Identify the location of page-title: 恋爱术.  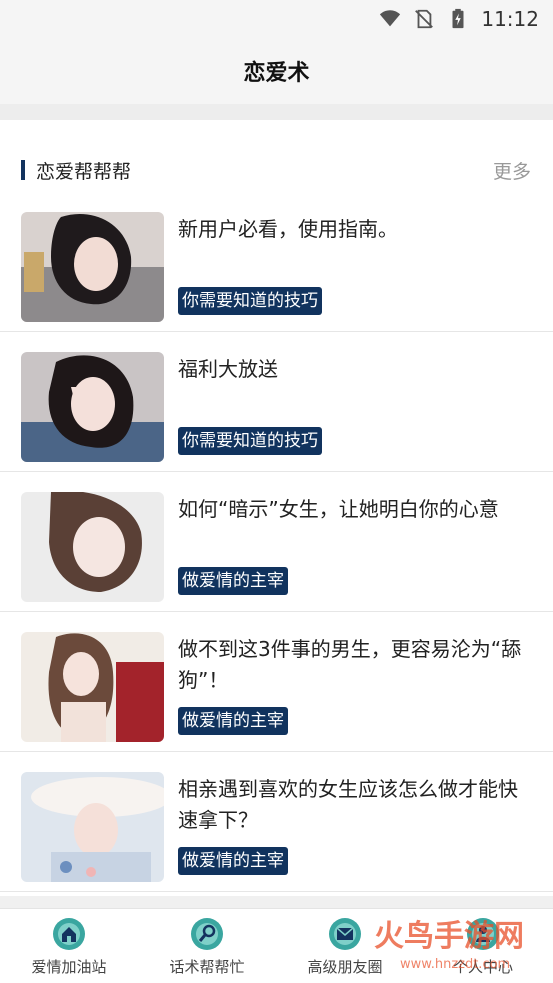
(276, 73).